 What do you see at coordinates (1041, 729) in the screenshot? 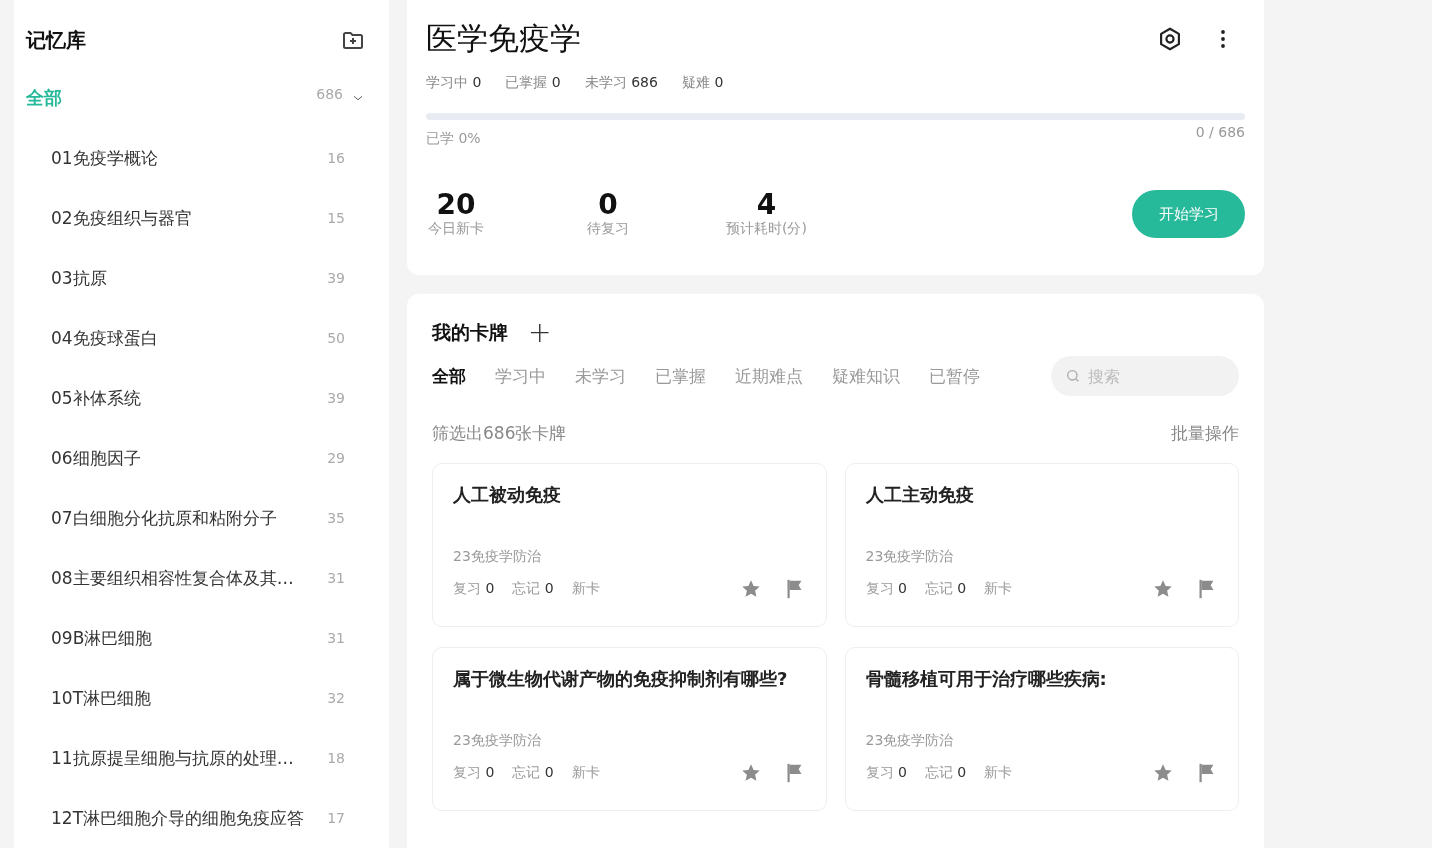
I see `flashcard: 骨髓移植可用于治疗哪些疾病: 23免疫学防治 复习 0 忘记 0 新卡` at bounding box center [1041, 729].